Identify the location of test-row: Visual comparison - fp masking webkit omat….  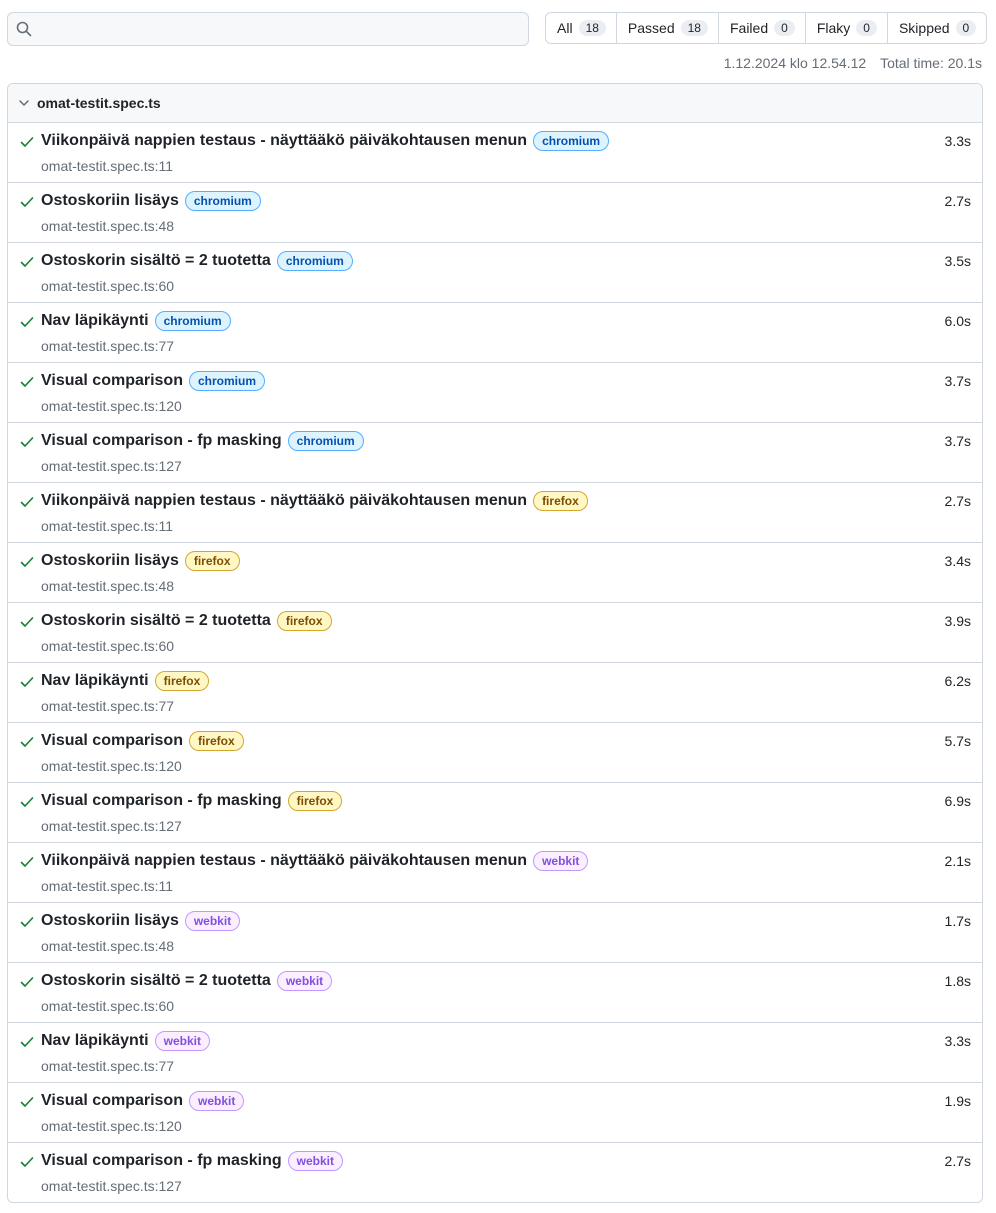
(495, 1172).